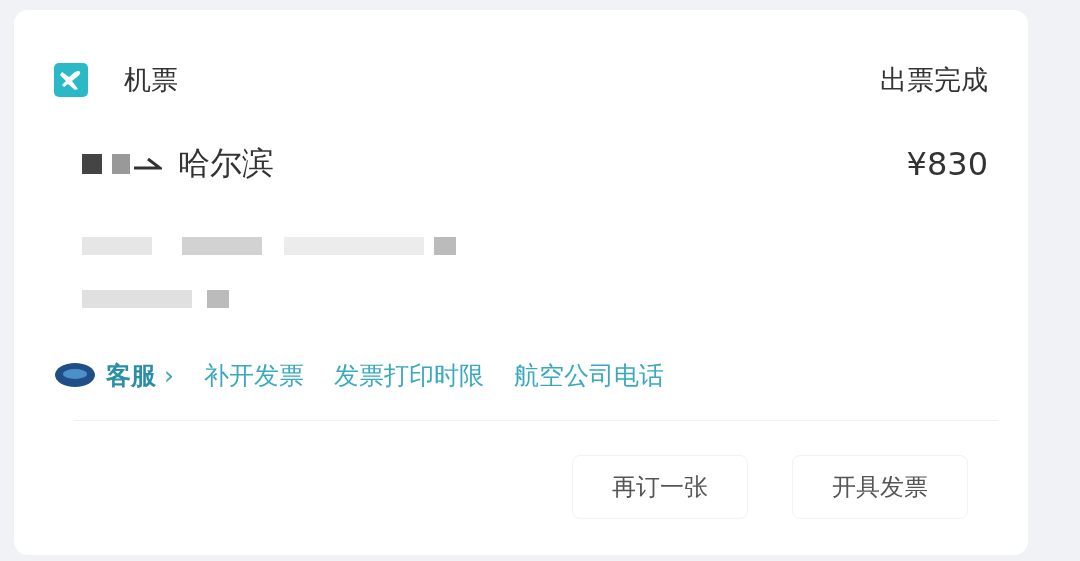 This screenshot has width=1080, height=561. I want to click on airplane-icon, so click(71, 80).